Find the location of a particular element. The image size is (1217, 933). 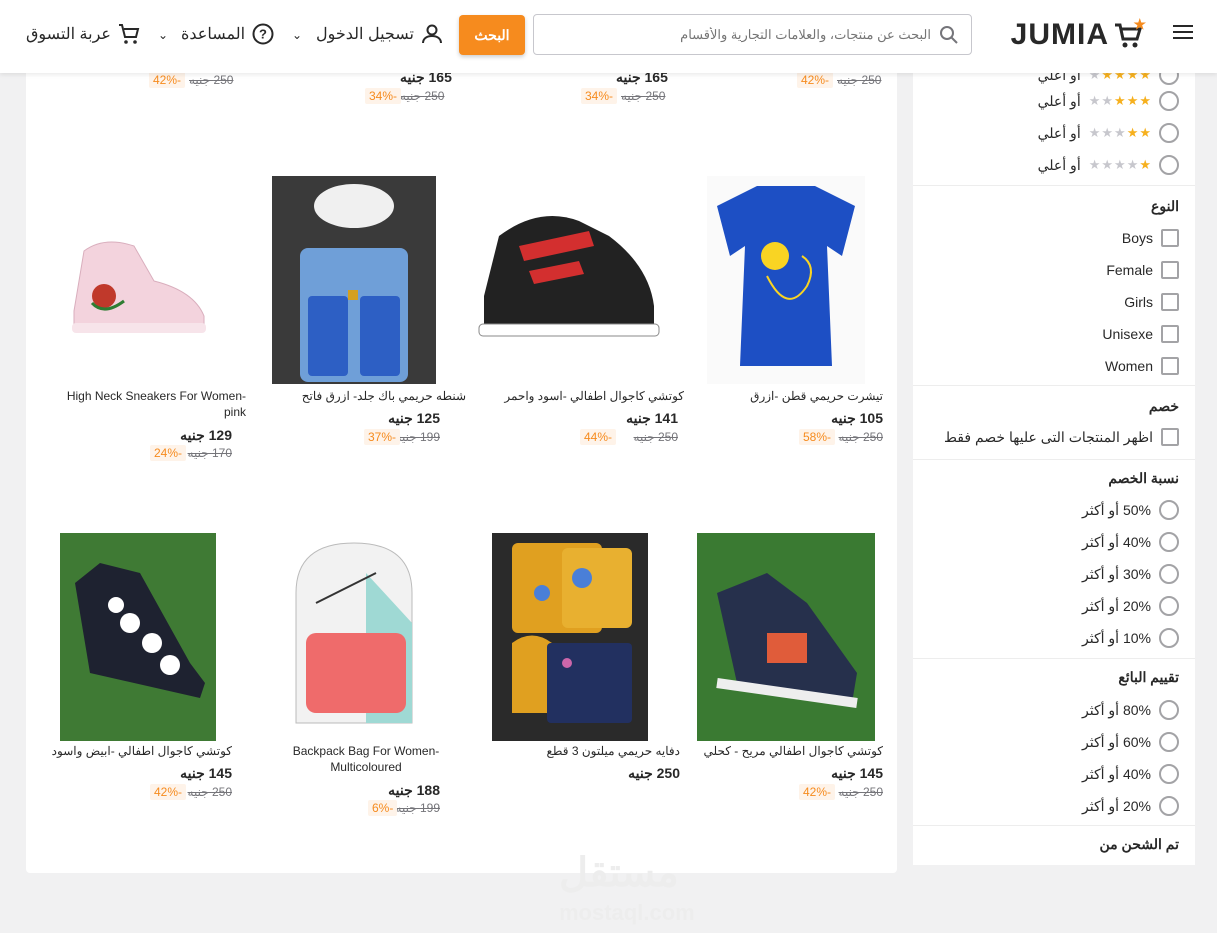

logo-star-icon: ★ is located at coordinates (1140, 24).